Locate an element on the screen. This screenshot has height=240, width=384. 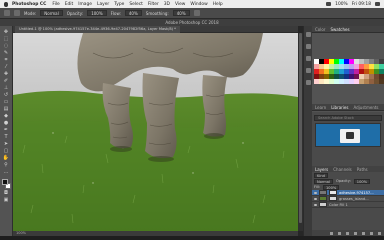
color-swatches is located at coordinates (6, 184).